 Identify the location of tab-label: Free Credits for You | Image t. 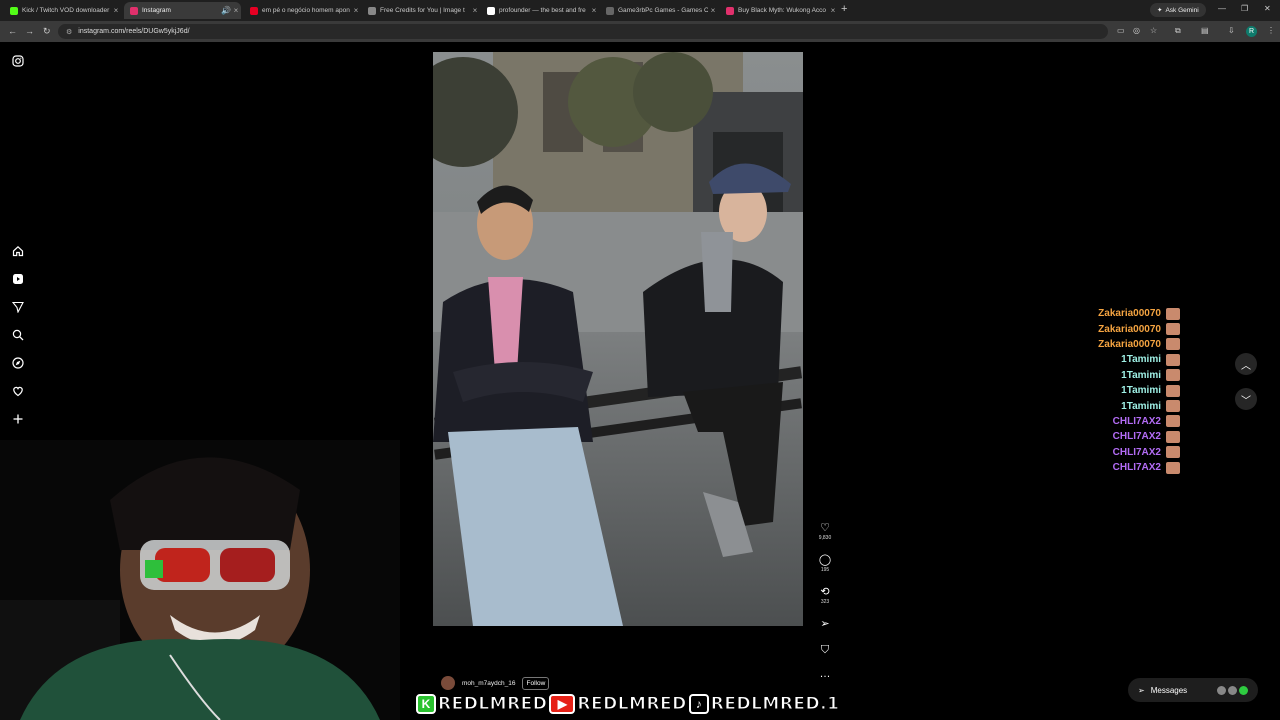
(422, 10).